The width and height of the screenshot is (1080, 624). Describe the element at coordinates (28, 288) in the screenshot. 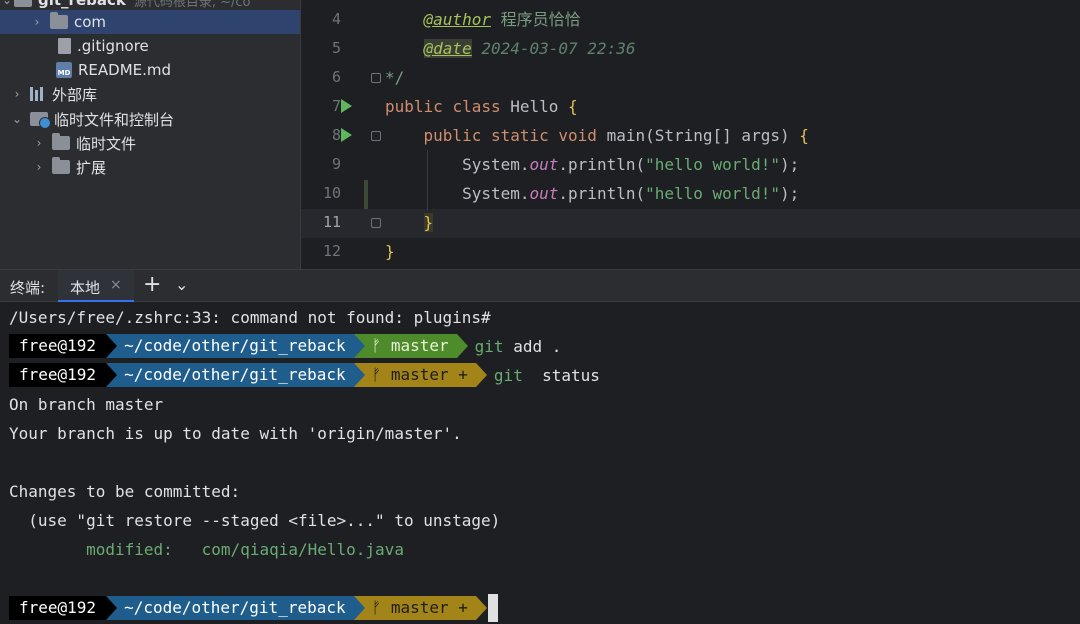

I see `terminal-label: 终端:` at that location.